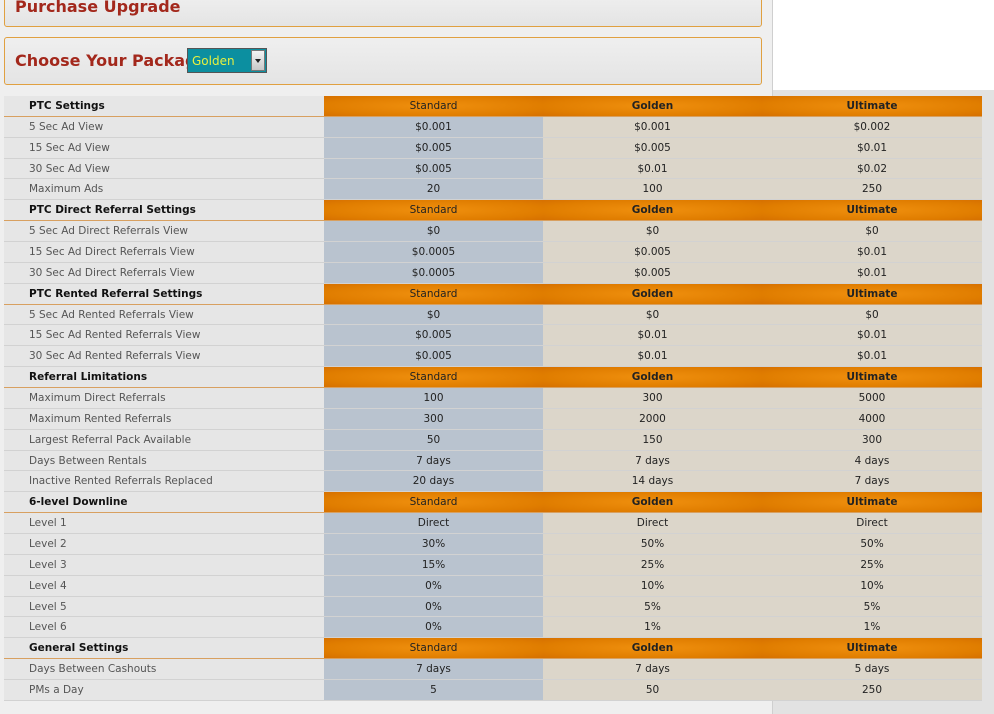 The image size is (994, 714). Describe the element at coordinates (652, 564) in the screenshot. I see `cell-golden: 25%` at that location.